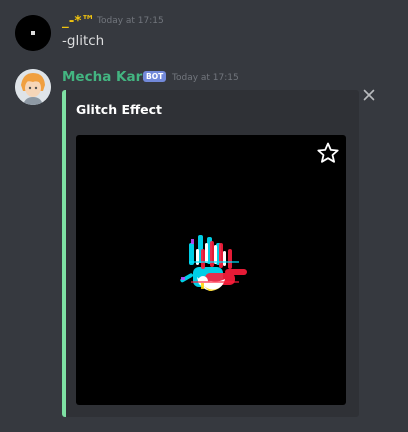 The width and height of the screenshot is (408, 432). I want to click on embed-title: Glitch Effect, so click(119, 109).